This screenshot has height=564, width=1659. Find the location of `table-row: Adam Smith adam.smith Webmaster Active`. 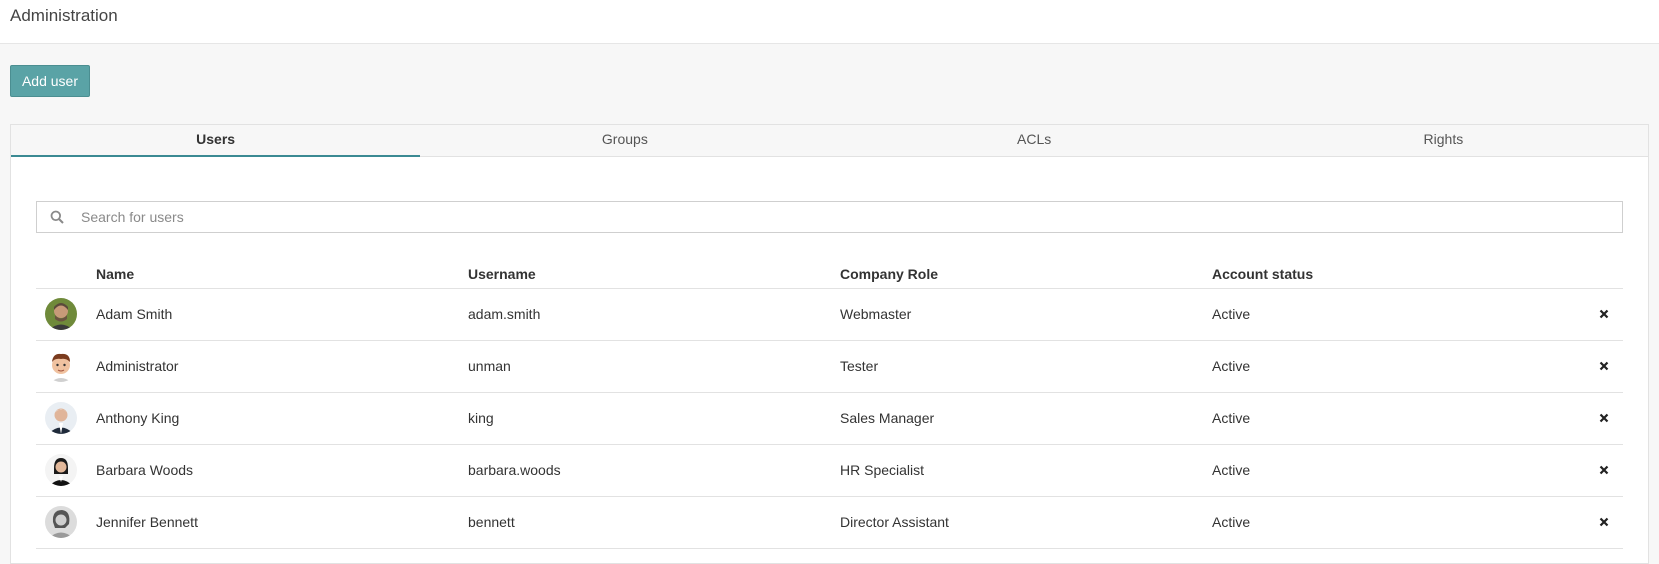

table-row: Adam Smith adam.smith Webmaster Active is located at coordinates (829, 314).